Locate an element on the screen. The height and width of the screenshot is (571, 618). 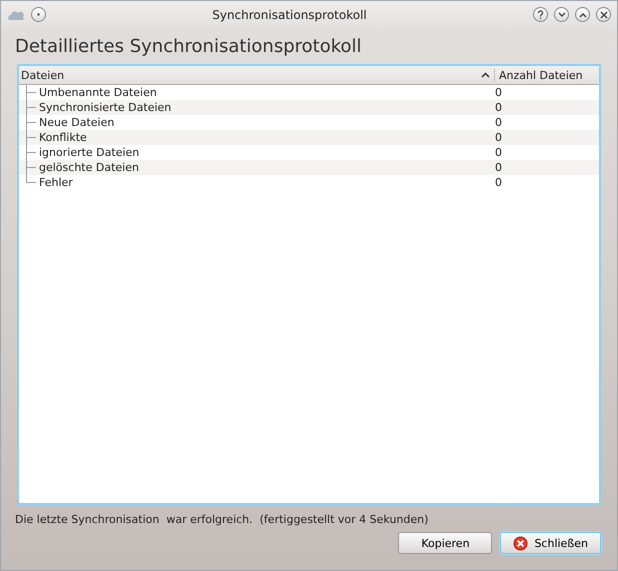
tree-item: gelöschte Dateien is located at coordinates (89, 167).